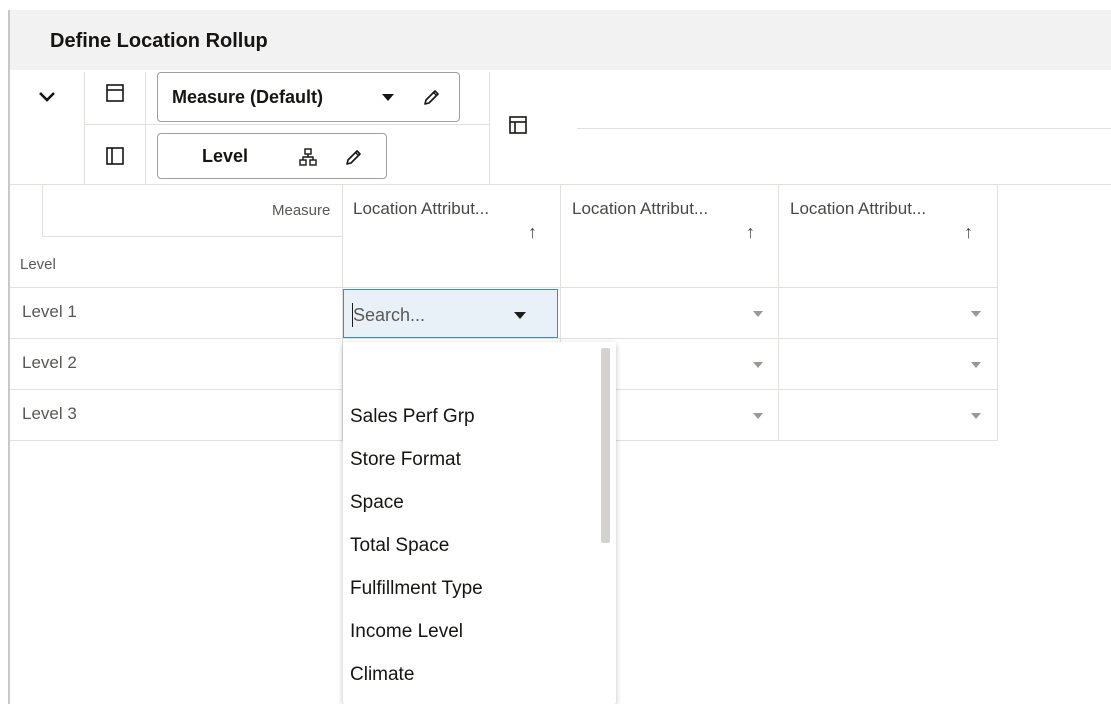 This screenshot has width=1111, height=704. Describe the element at coordinates (9, 357) in the screenshot. I see `left-rule` at that location.